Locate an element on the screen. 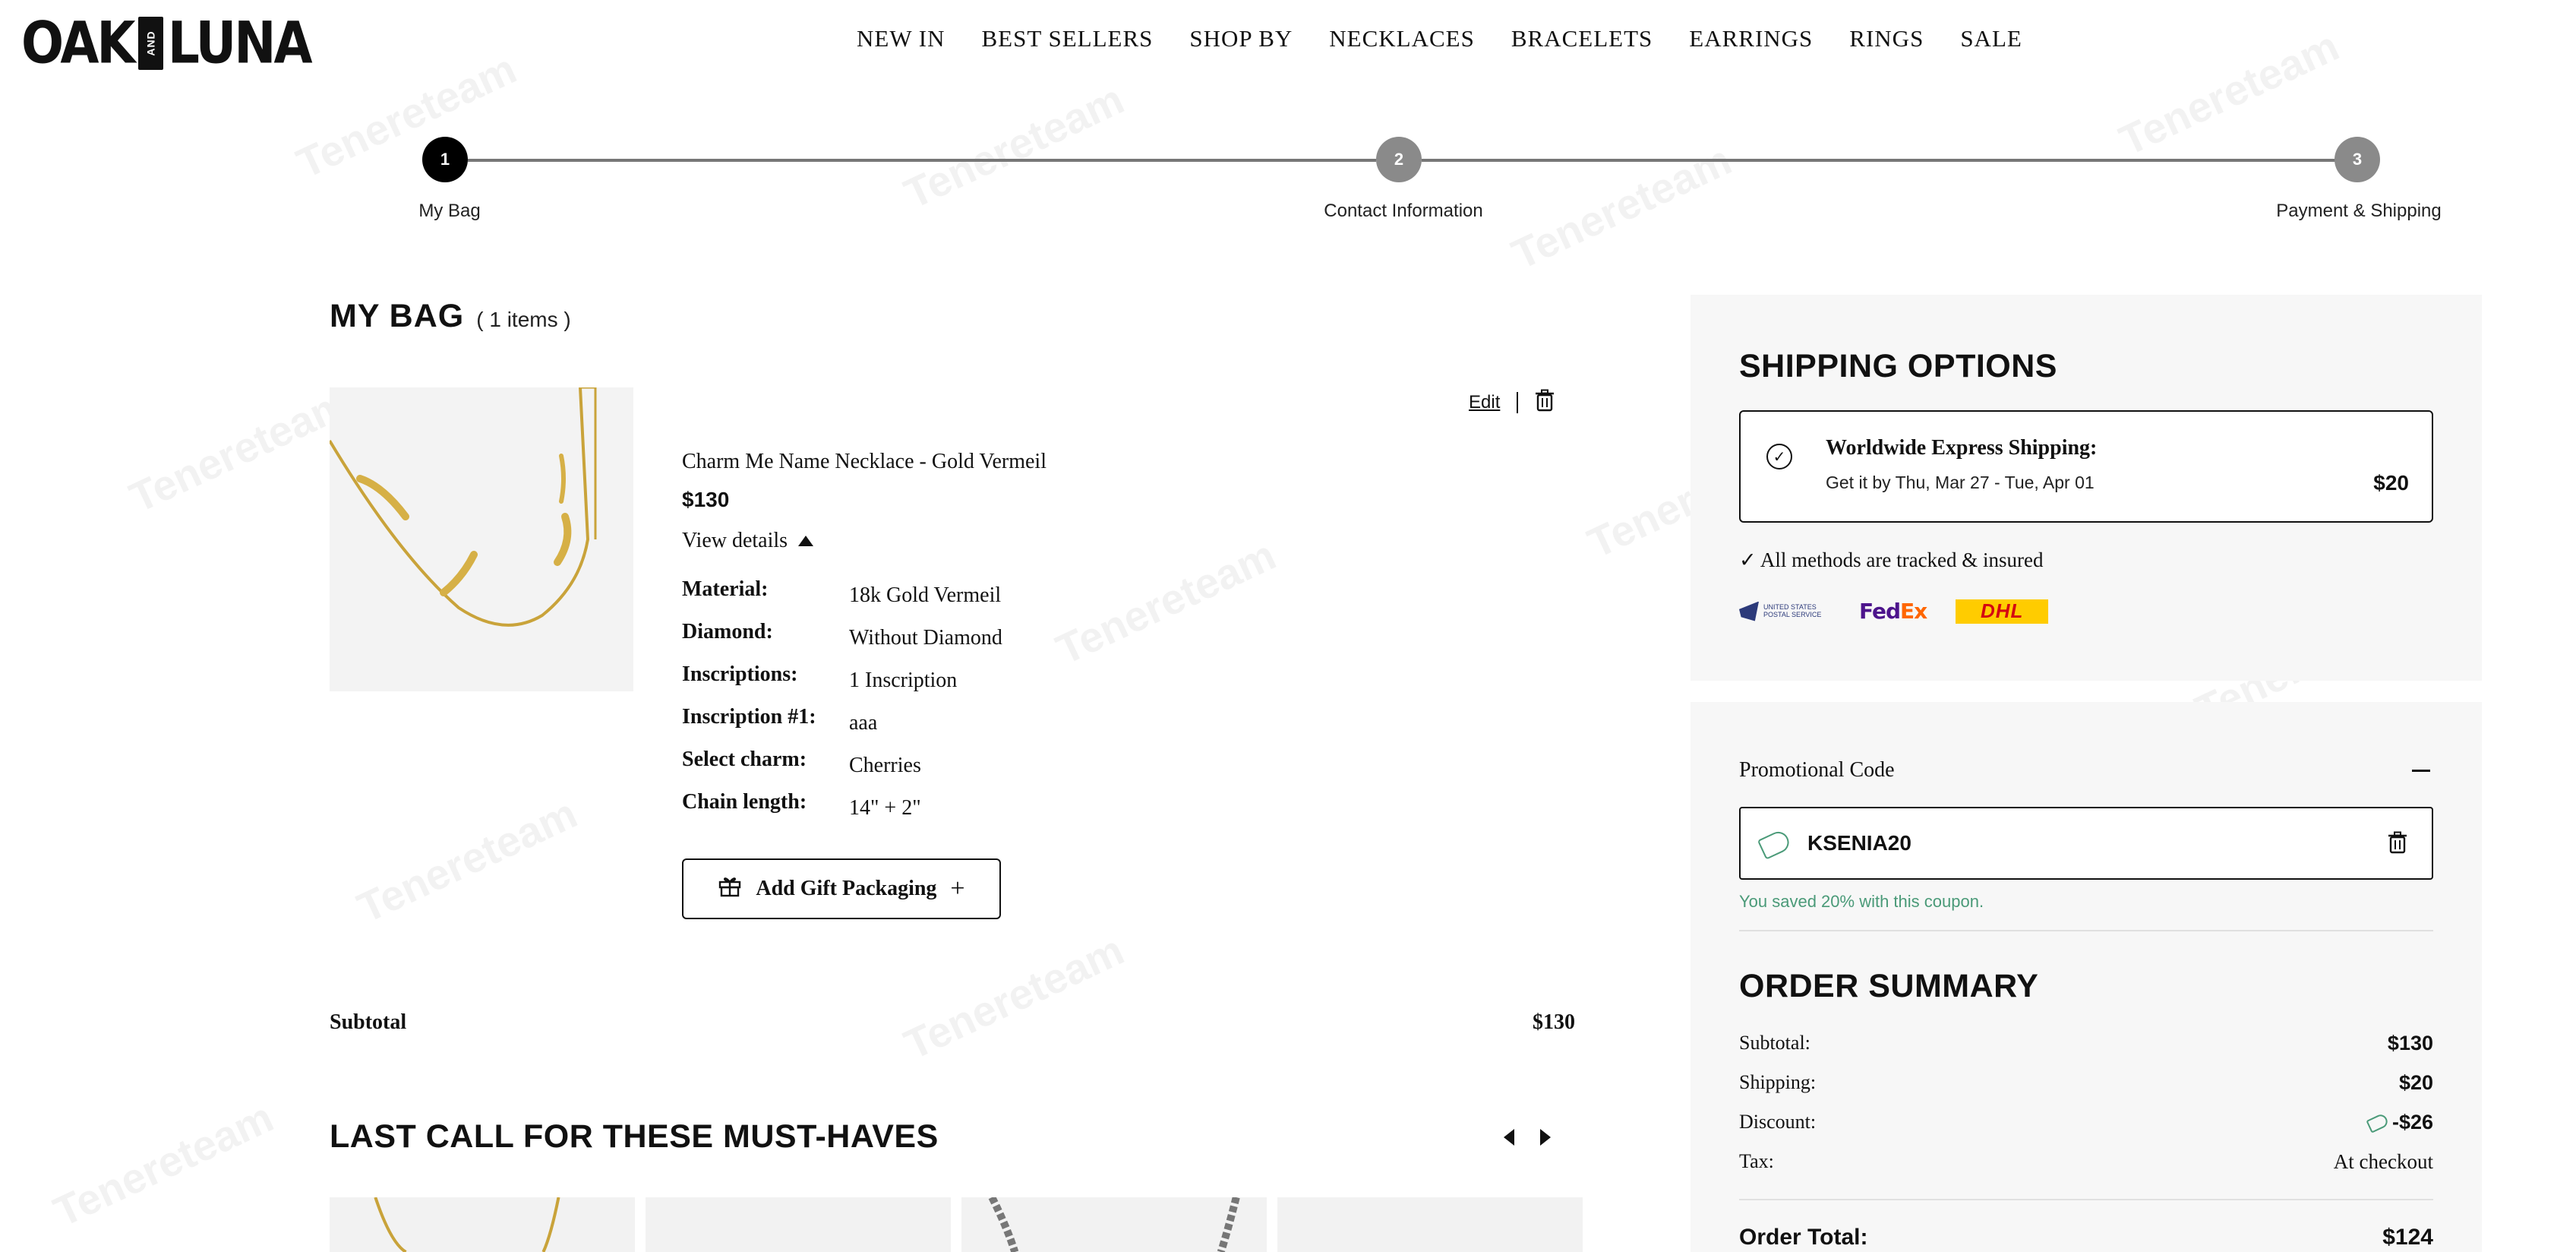  summary-key: Shipping: is located at coordinates (1778, 1082).